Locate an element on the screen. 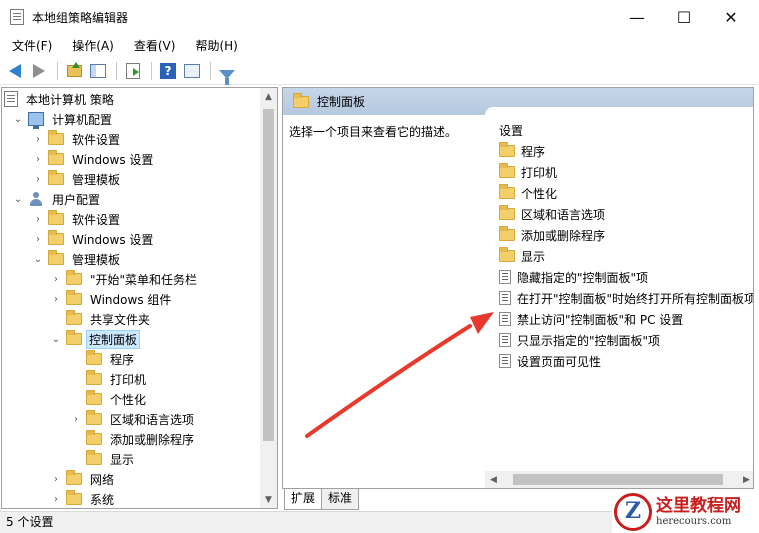 The width and height of the screenshot is (759, 533). tree-item: › Windows 组件 is located at coordinates (112, 299).